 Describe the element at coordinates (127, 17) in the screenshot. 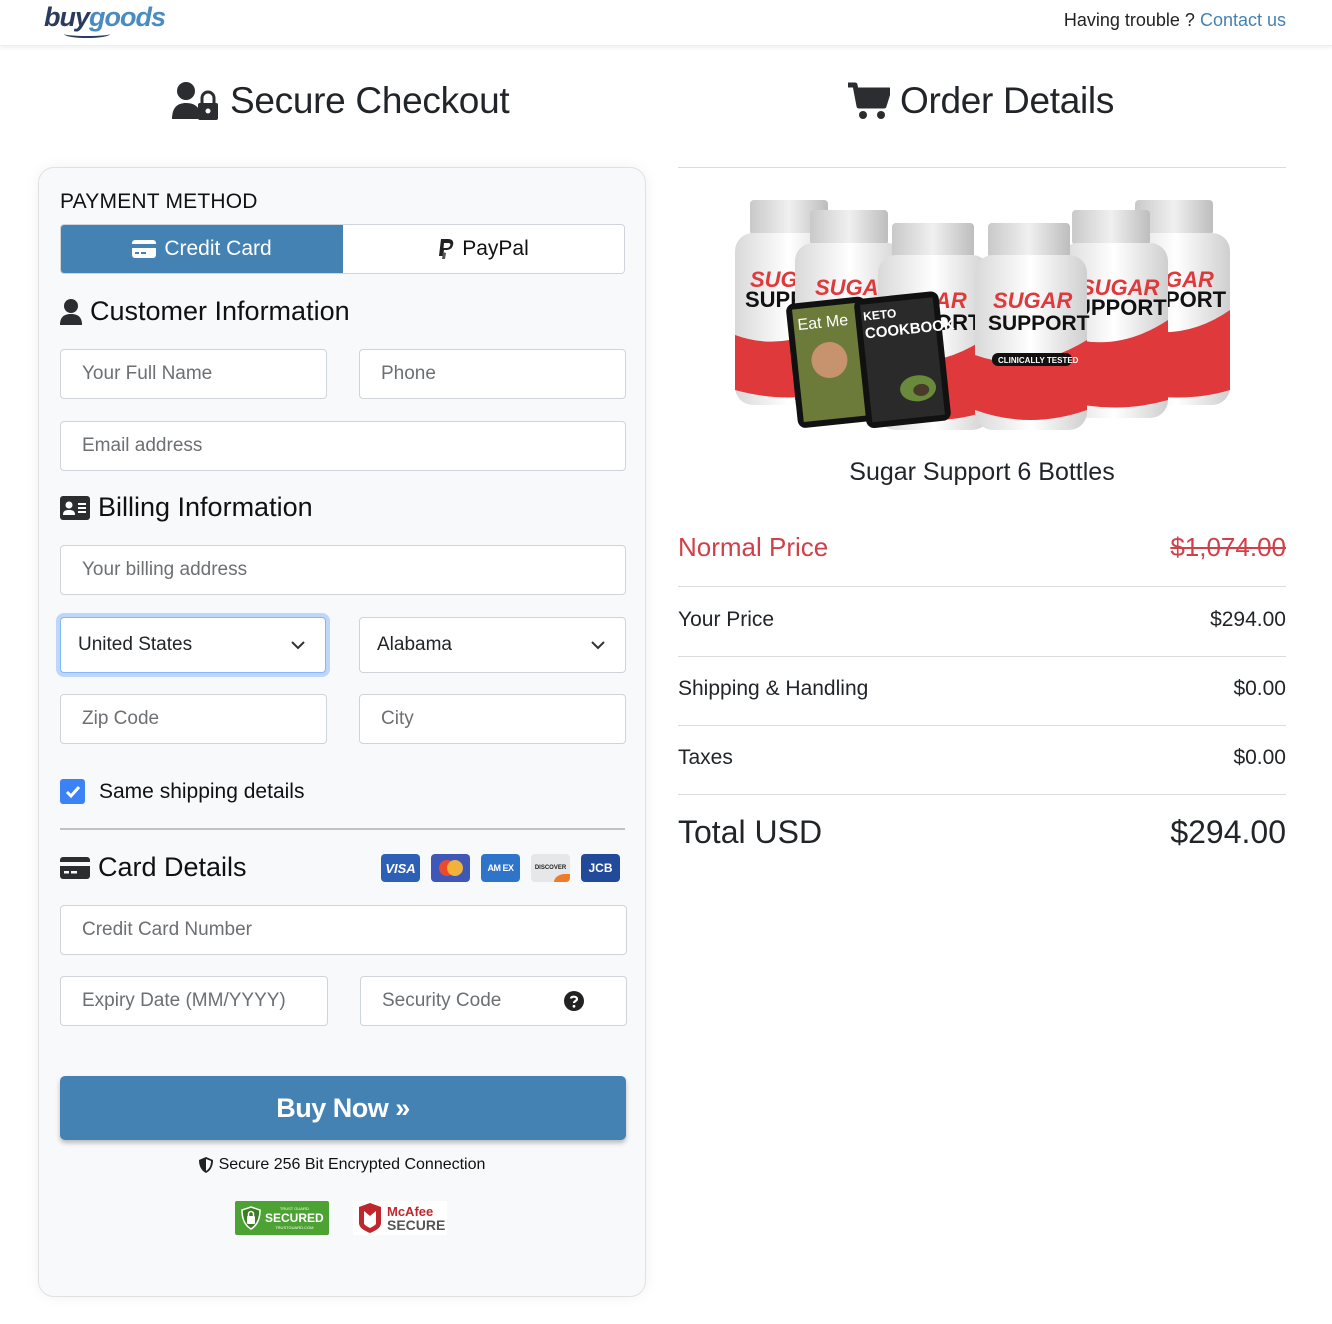

I see `logo-text-goods: goods` at that location.